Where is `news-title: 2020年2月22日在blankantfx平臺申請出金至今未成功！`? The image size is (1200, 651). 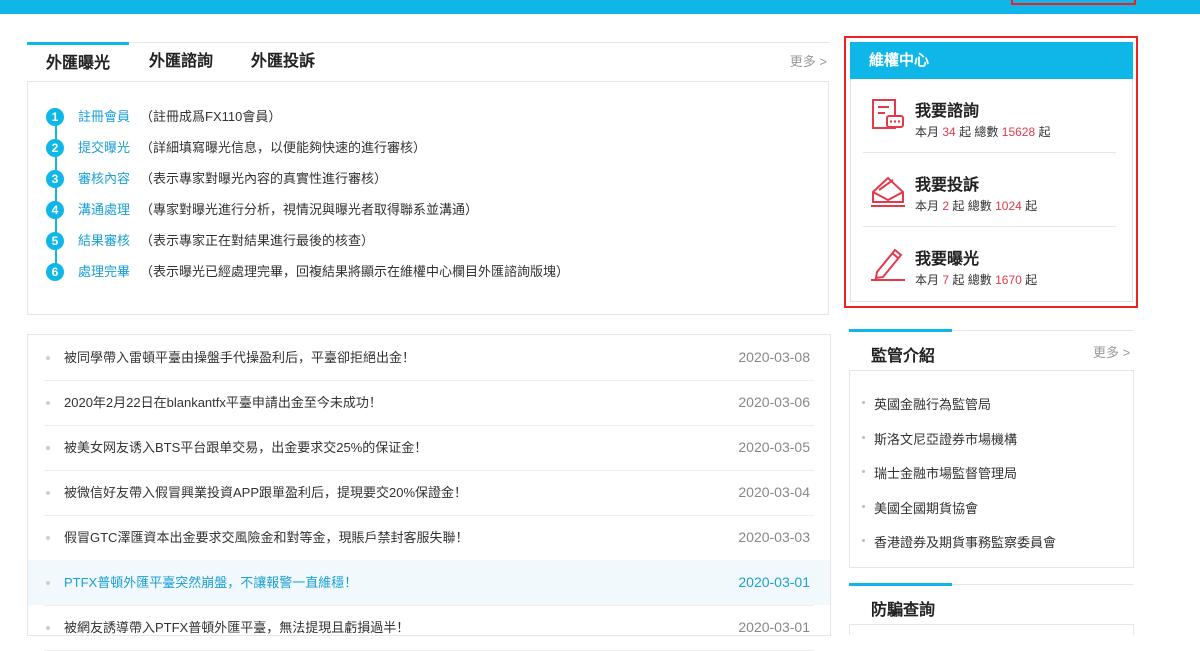 news-title: 2020年2月22日在blankantfx平臺申請出金至今未成功！ is located at coordinates (223, 402).